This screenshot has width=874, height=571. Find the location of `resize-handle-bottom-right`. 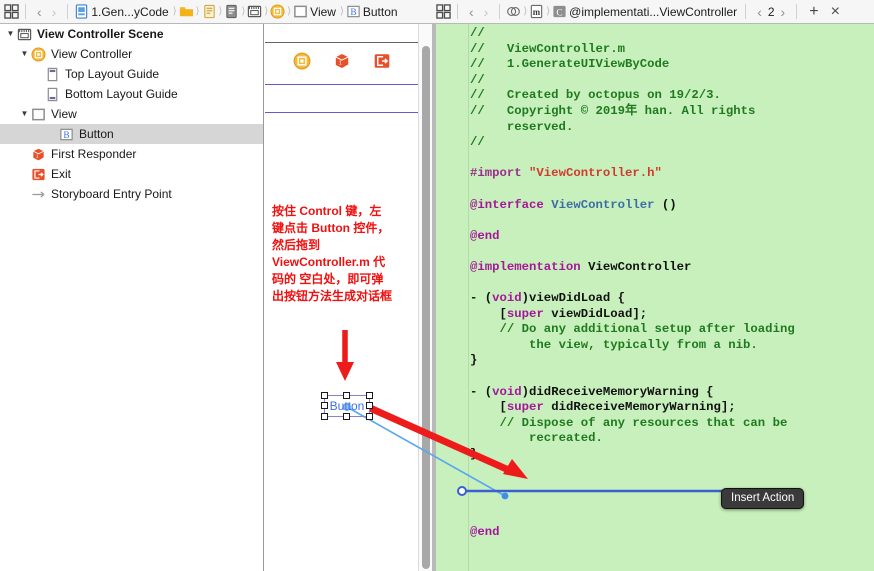

resize-handle-bottom-right is located at coordinates (369, 416).